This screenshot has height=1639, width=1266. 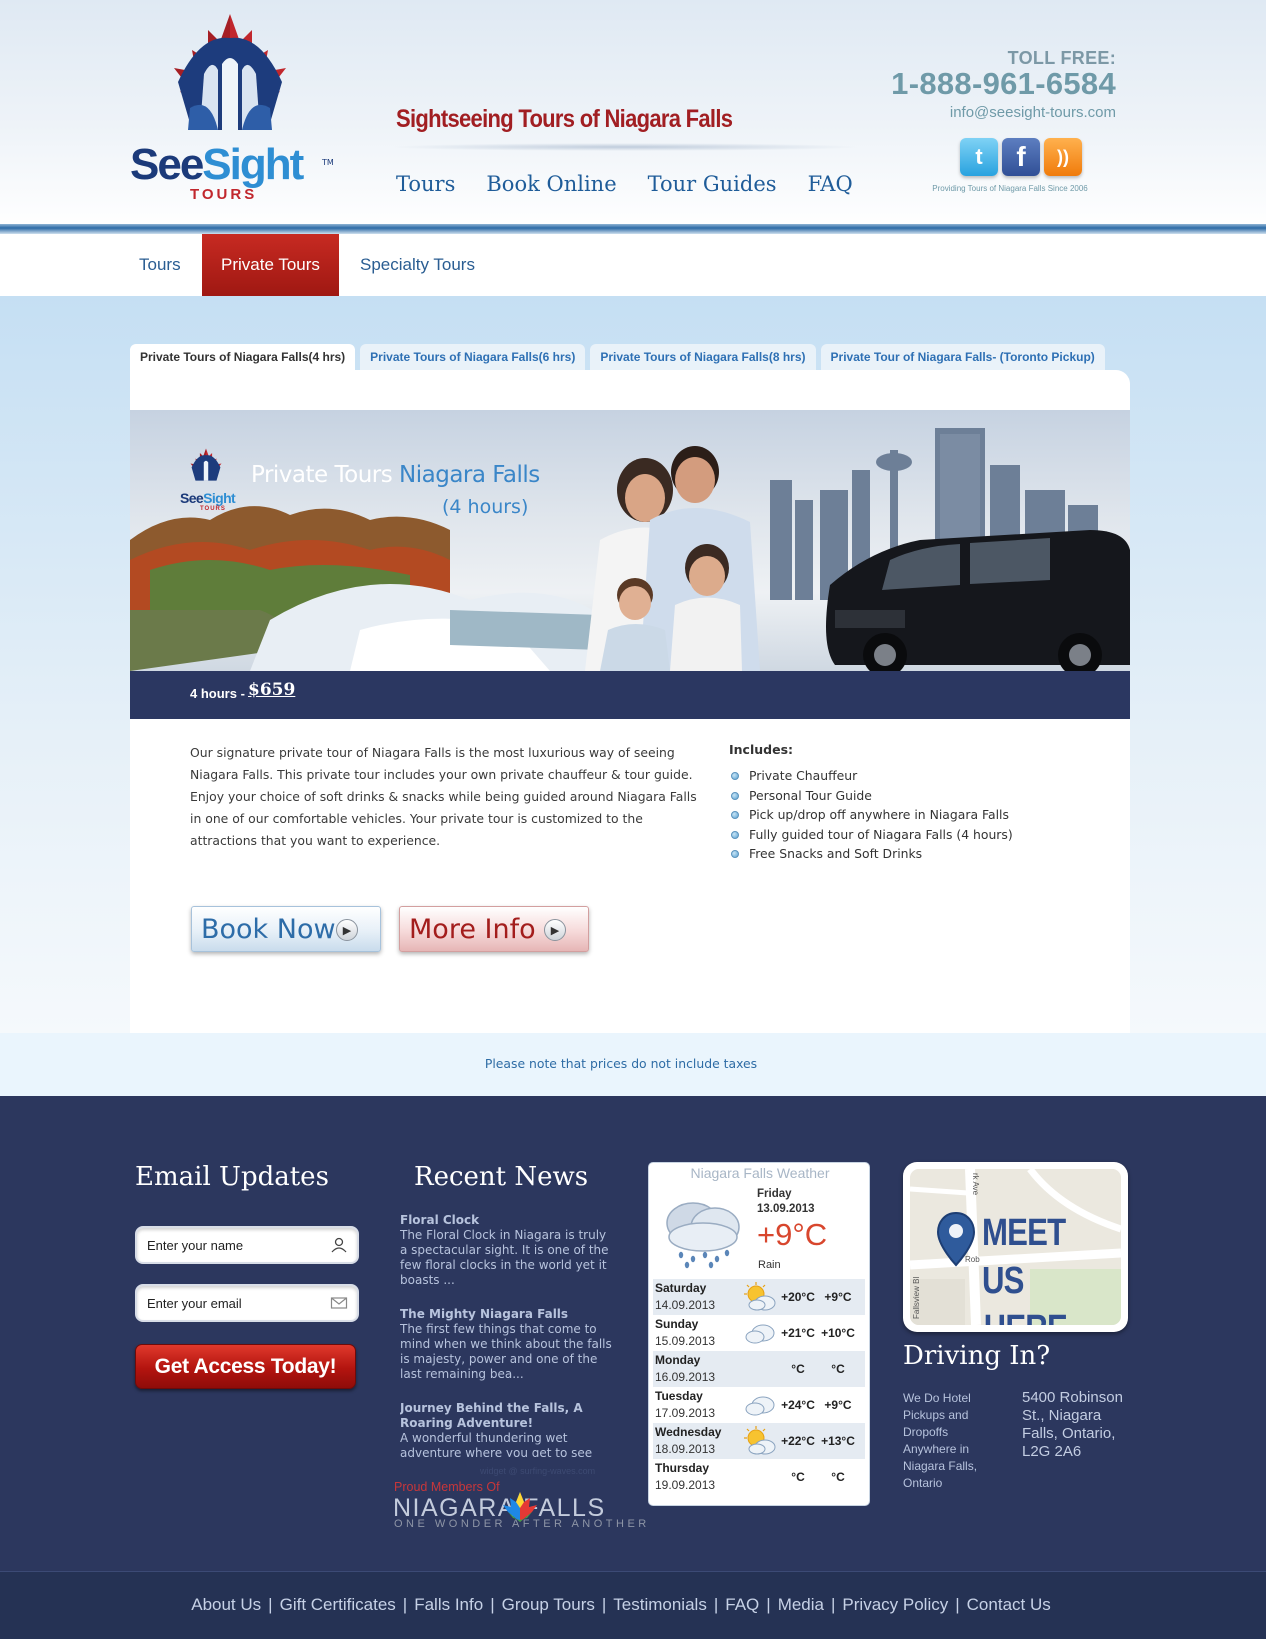 What do you see at coordinates (448, 1604) in the screenshot?
I see `footer-link-falls-info: Falls Info` at bounding box center [448, 1604].